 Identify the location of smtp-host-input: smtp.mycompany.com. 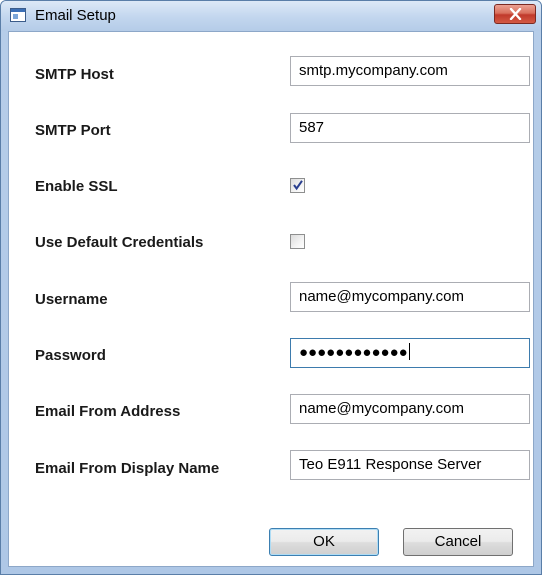
(410, 71).